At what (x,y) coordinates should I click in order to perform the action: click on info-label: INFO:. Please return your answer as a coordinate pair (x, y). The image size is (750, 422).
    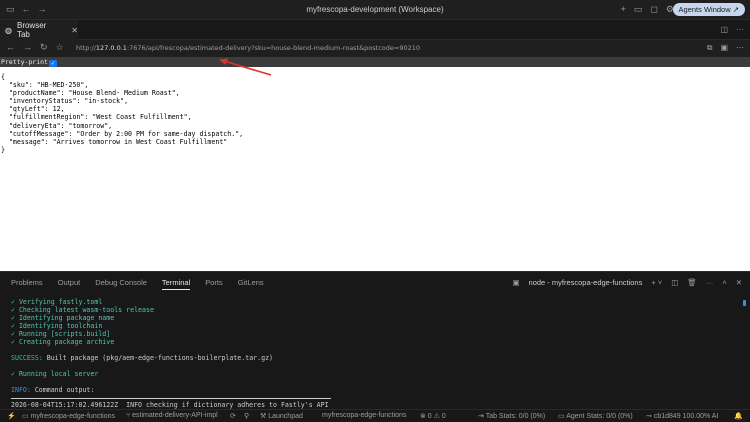
    Looking at the image, I should click on (21, 390).